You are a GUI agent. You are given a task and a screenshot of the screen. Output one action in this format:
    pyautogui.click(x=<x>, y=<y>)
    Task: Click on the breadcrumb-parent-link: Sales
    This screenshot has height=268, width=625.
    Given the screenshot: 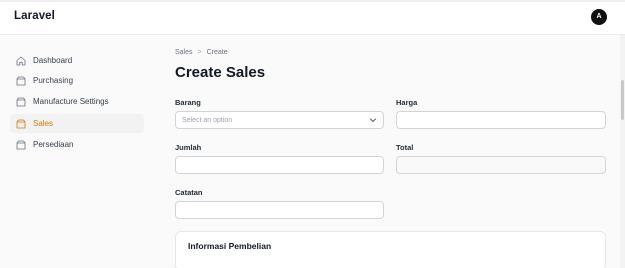 What is the action you would take?
    pyautogui.click(x=184, y=52)
    